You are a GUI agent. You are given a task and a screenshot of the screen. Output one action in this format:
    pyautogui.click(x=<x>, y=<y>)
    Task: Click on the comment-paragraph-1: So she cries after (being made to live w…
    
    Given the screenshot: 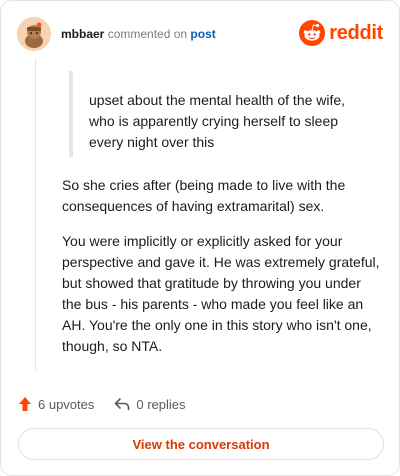 What is the action you would take?
    pyautogui.click(x=204, y=195)
    